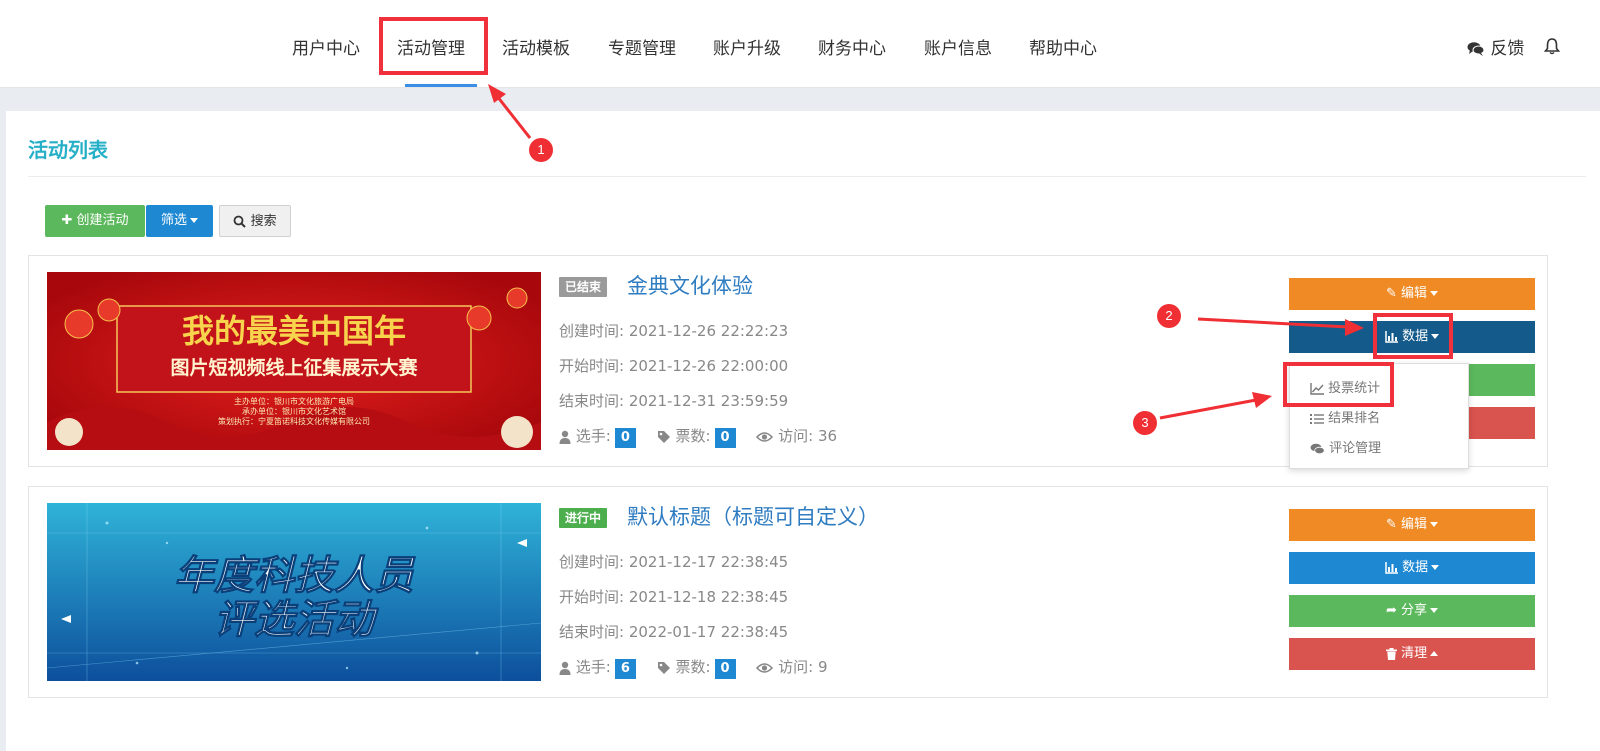 The image size is (1600, 751). I want to click on visits-count: 9, so click(822, 667).